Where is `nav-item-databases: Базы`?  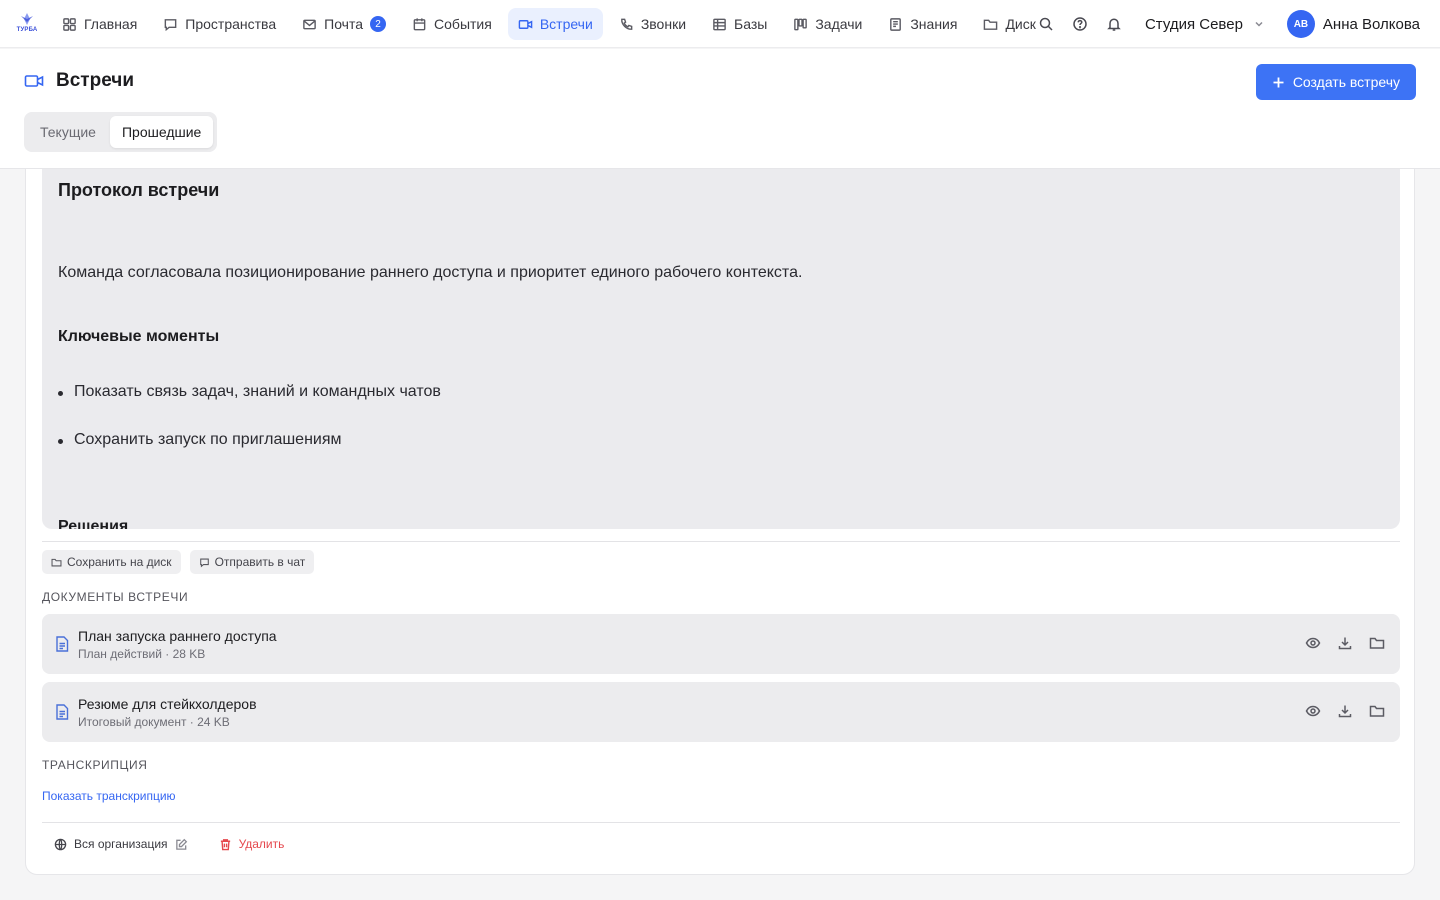
nav-item-databases: Базы is located at coordinates (739, 24).